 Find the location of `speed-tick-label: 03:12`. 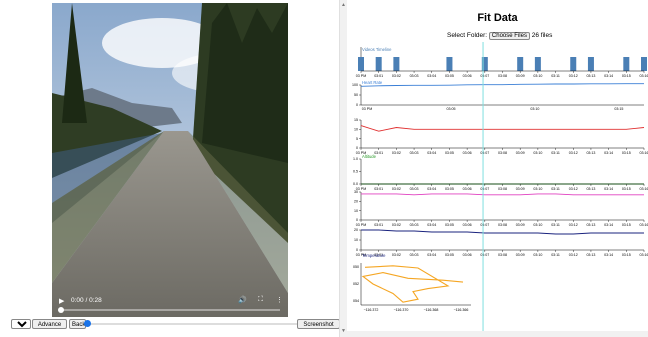

speed-tick-label: 03:12 is located at coordinates (573, 153).